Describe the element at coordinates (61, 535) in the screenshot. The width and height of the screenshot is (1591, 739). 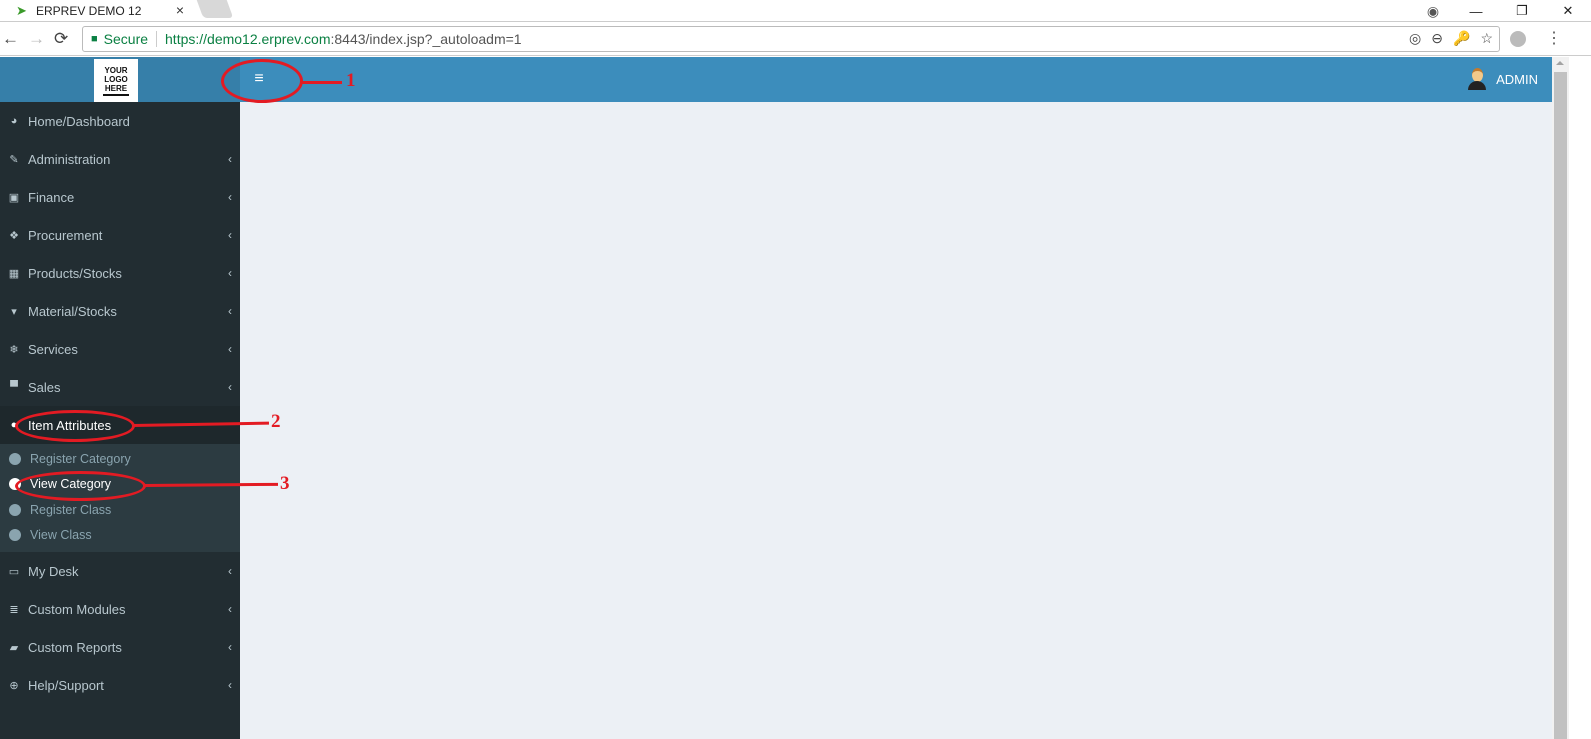
I see `submenu-item-label: View Class` at that location.